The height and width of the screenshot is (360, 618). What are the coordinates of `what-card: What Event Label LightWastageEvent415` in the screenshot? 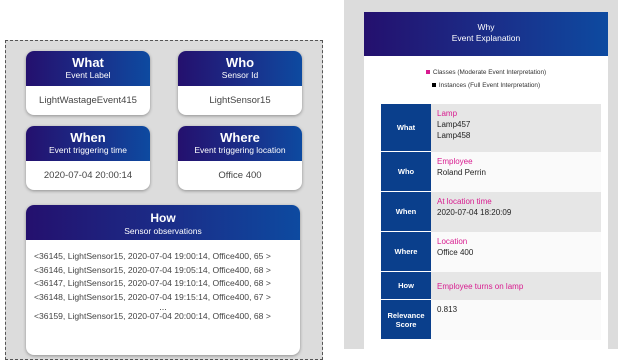 It's located at (88, 83).